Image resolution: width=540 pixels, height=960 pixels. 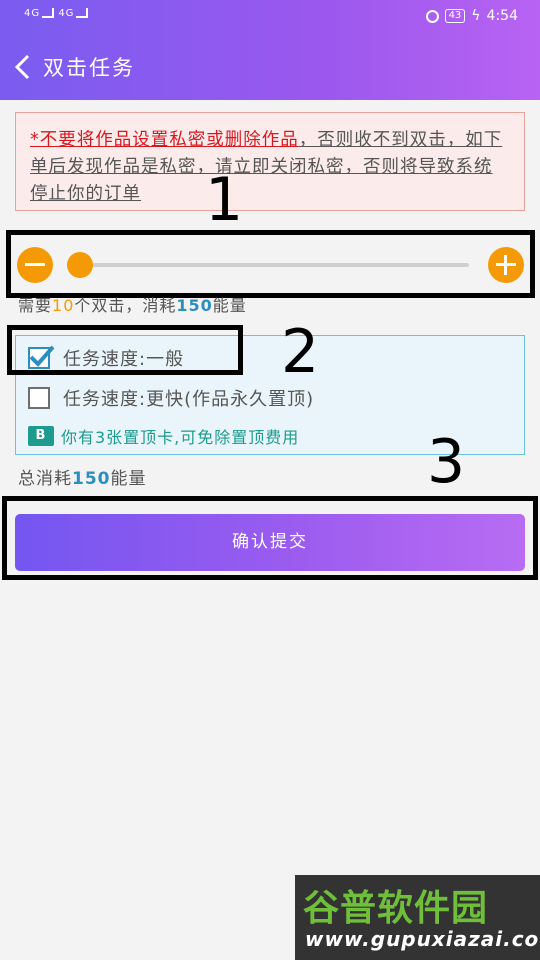 I want to click on need-energy: 150, so click(x=194, y=305).